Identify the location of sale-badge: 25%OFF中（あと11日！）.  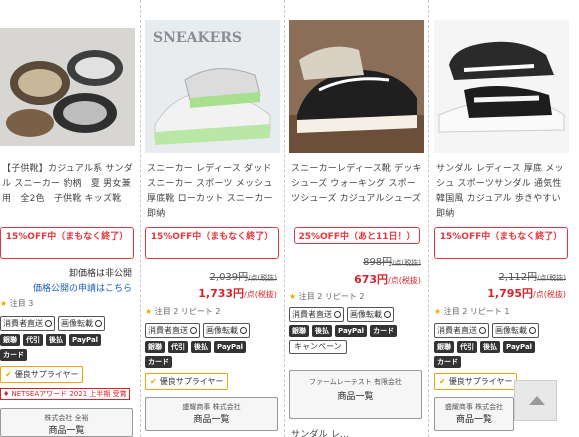
(357, 235).